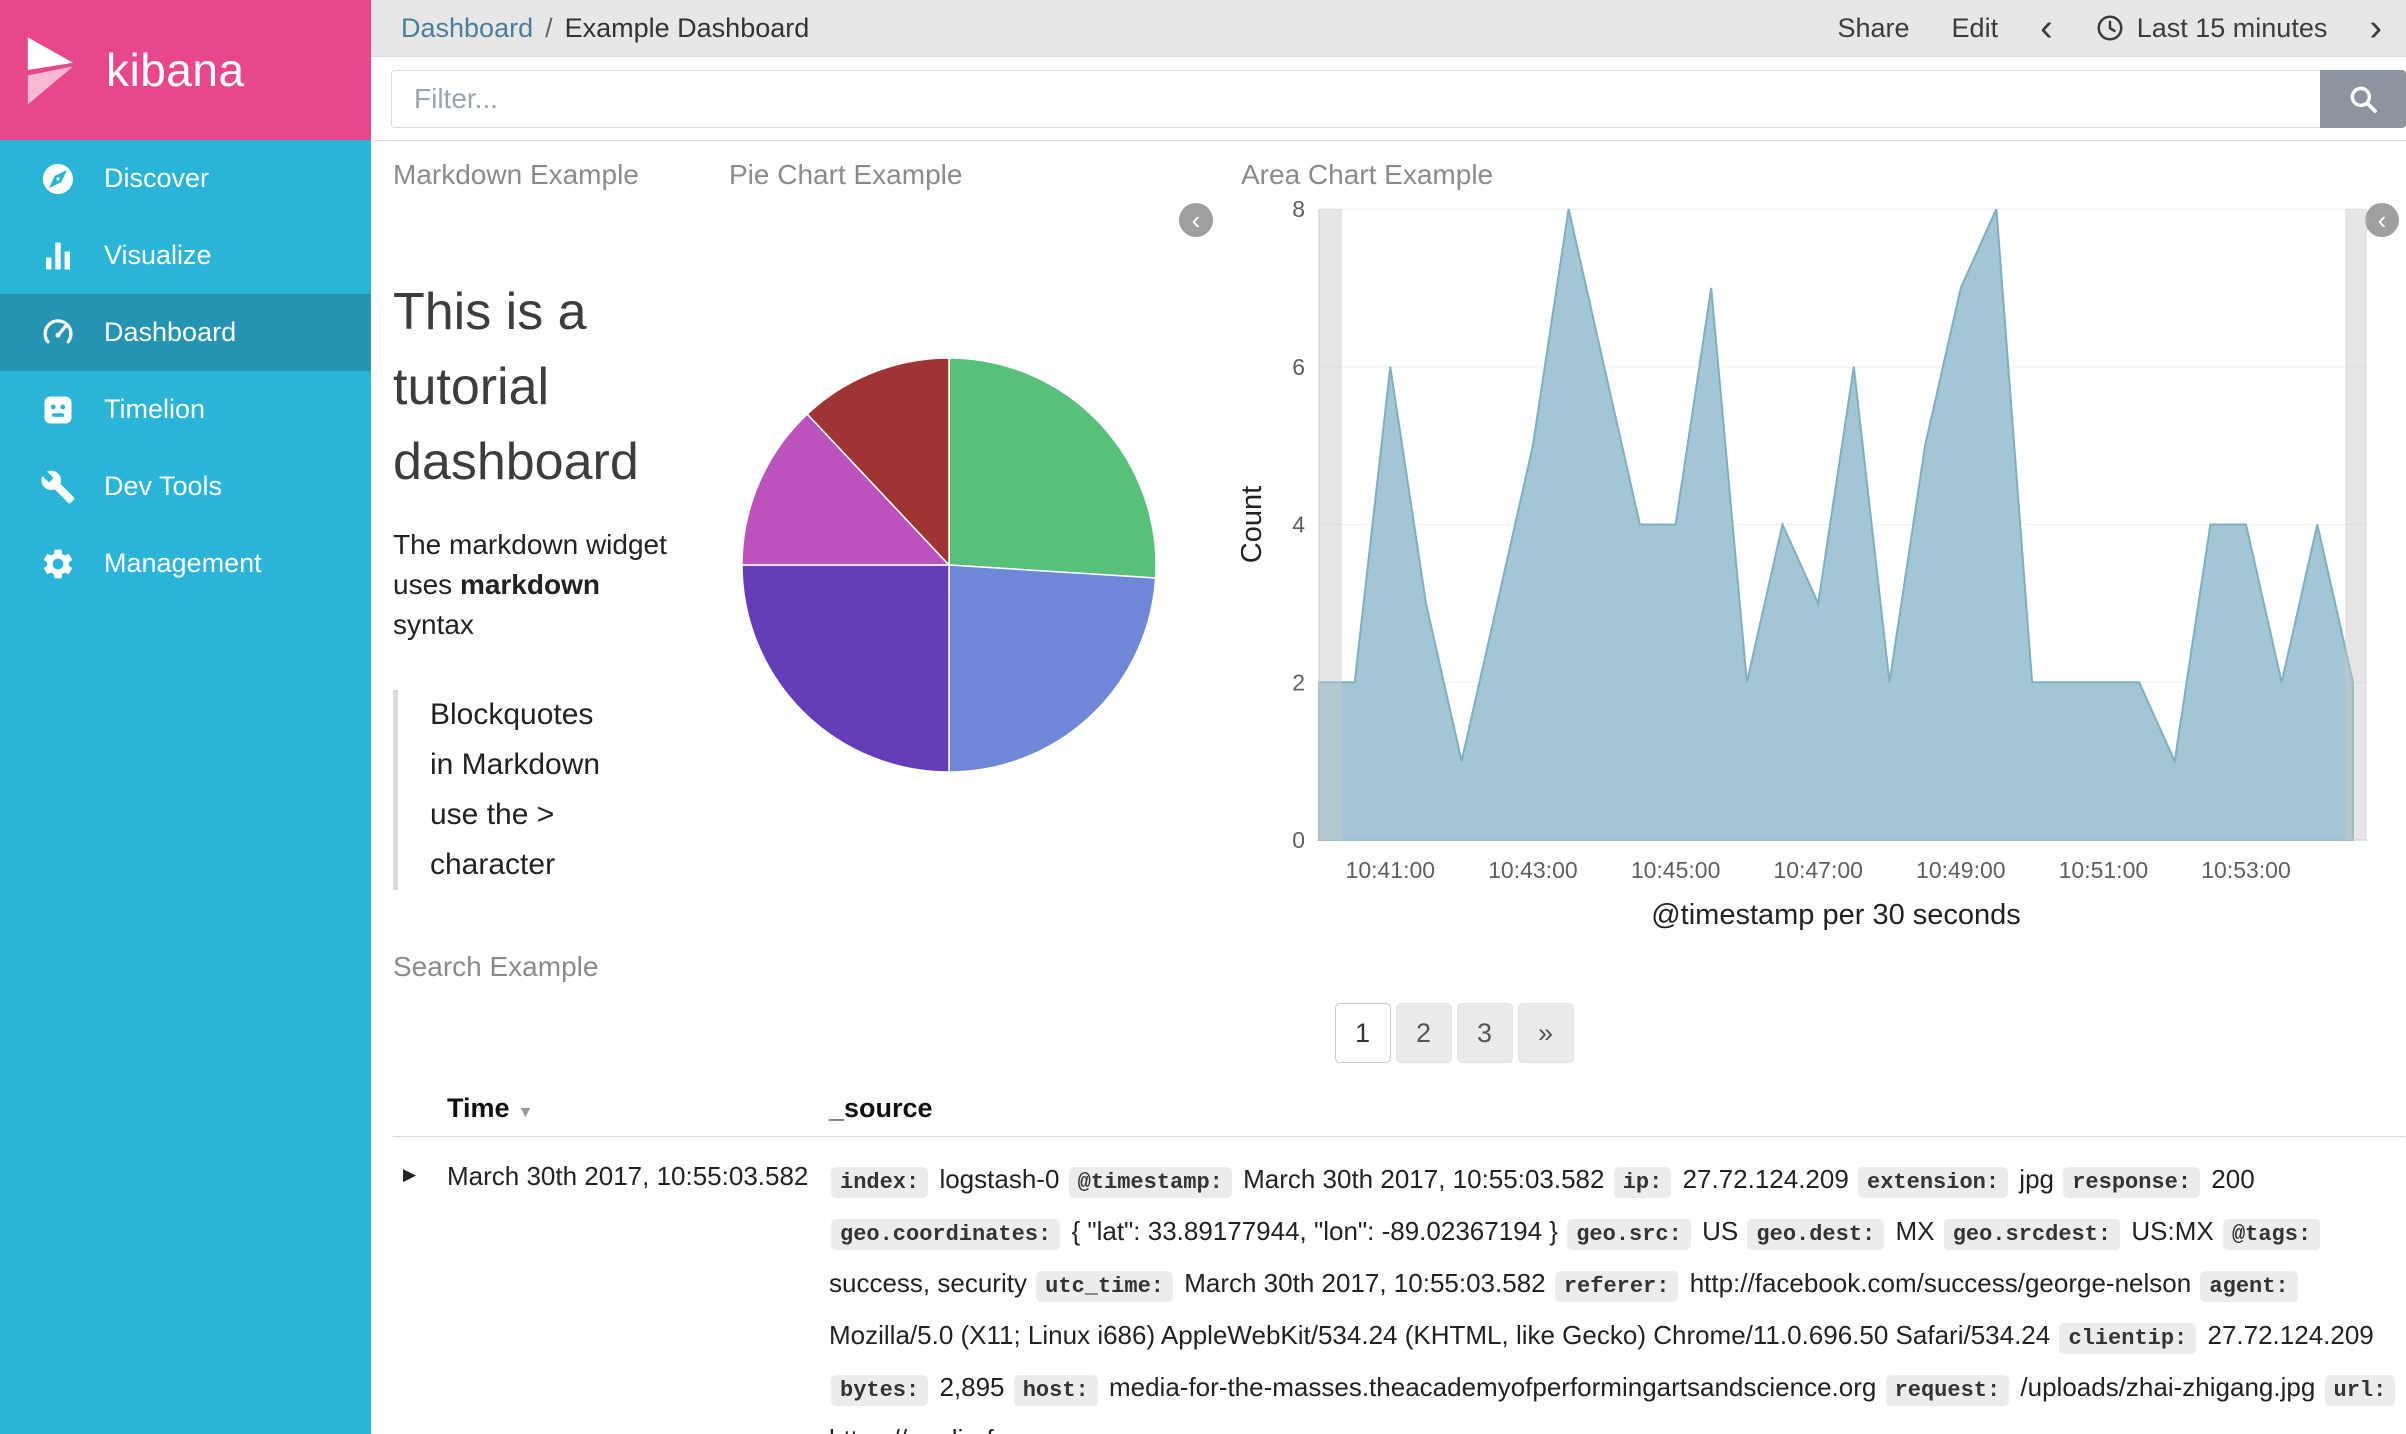  What do you see at coordinates (58, 333) in the screenshot?
I see `dashboard-gauge-icon` at bounding box center [58, 333].